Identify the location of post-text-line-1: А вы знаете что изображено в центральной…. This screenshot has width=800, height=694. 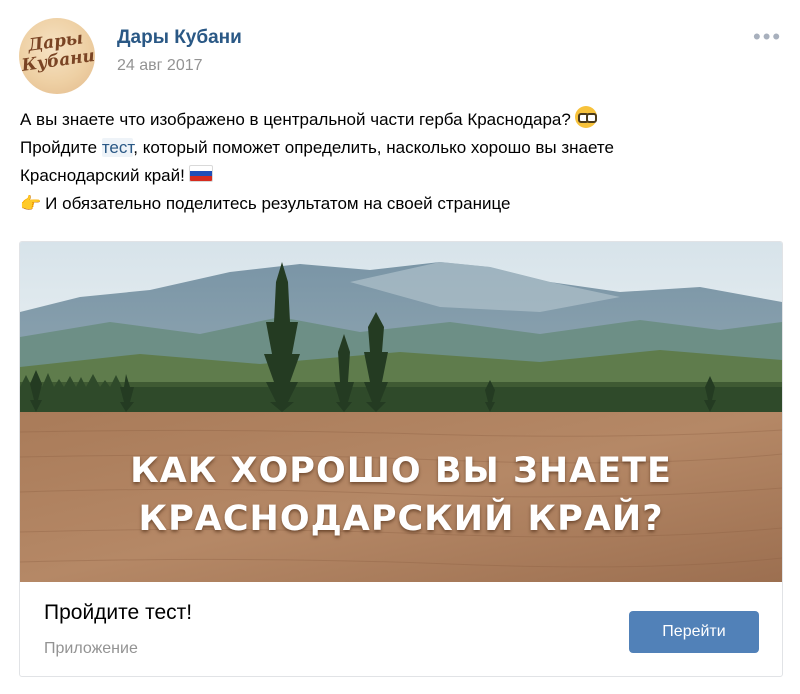
(400, 120).